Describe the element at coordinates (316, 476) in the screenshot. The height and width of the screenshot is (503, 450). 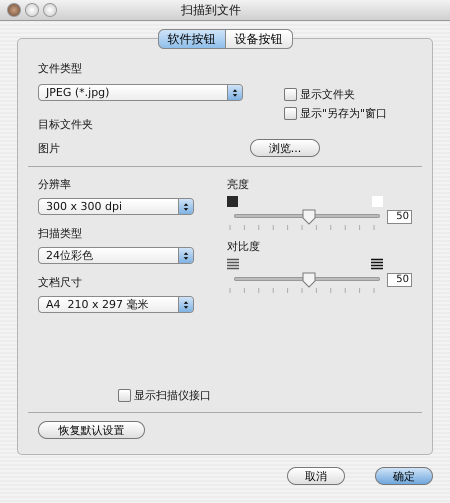
I see `cancel-button: 取消` at that location.